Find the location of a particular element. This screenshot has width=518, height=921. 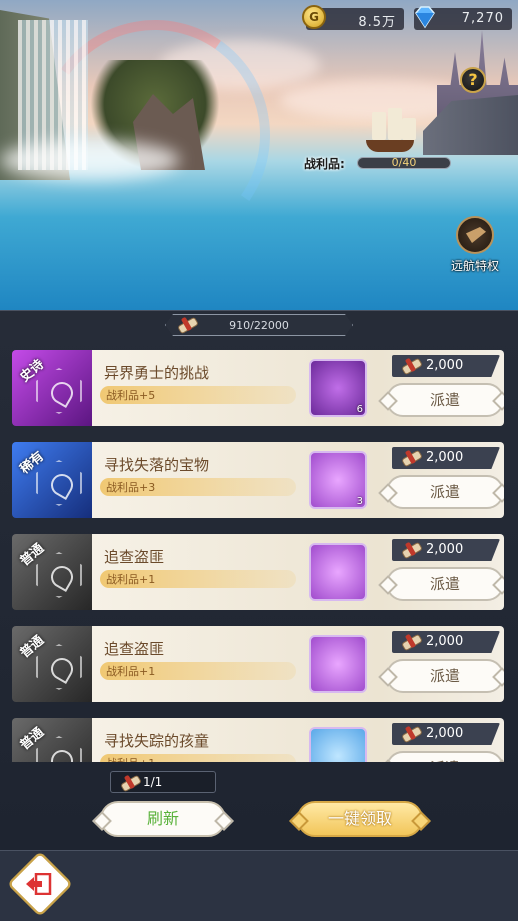

loot-label: 战利品: is located at coordinates (324, 164).